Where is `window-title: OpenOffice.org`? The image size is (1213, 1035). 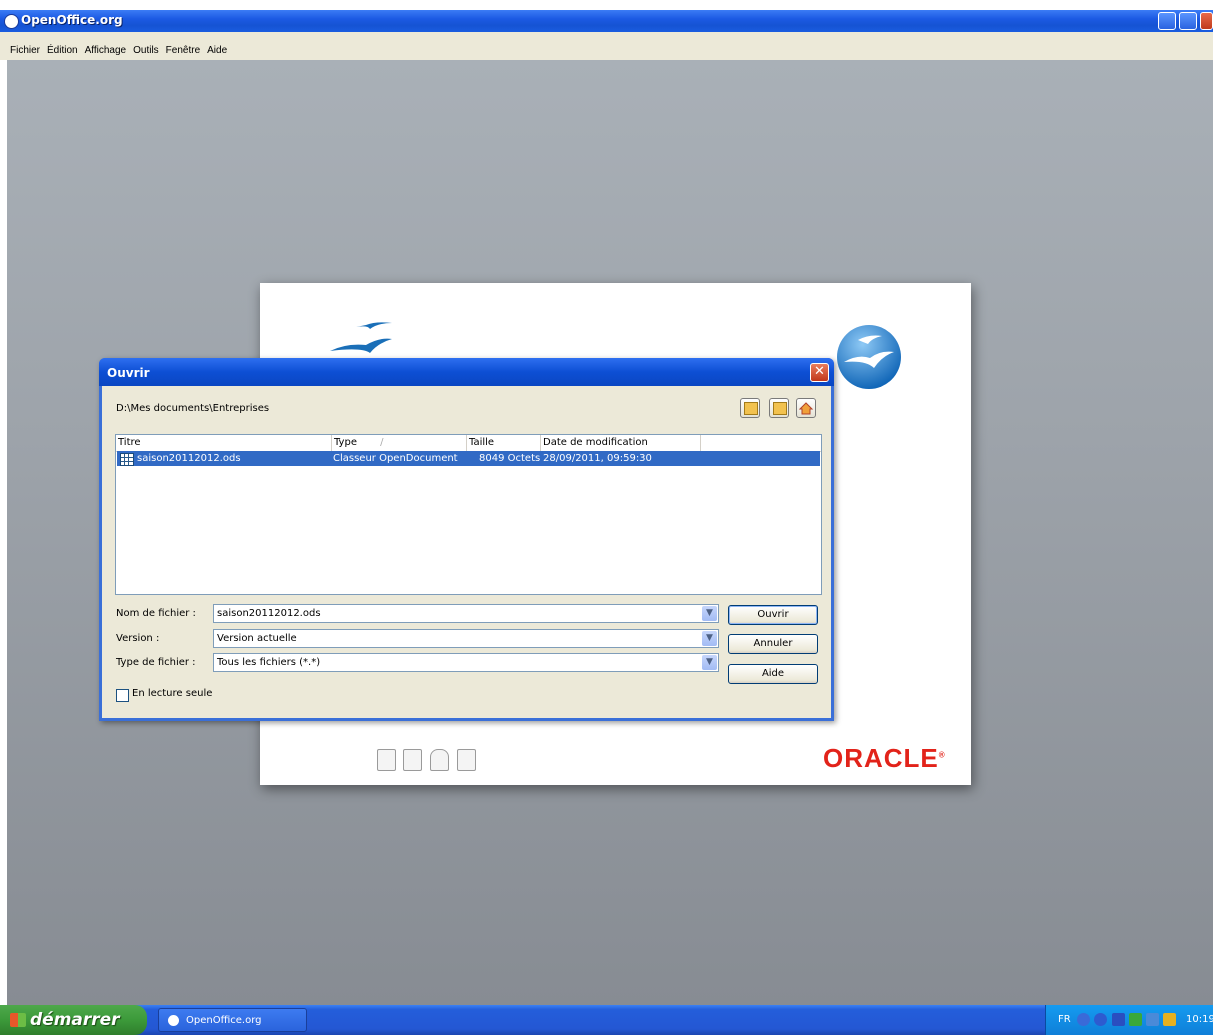
window-title: OpenOffice.org is located at coordinates (72, 20).